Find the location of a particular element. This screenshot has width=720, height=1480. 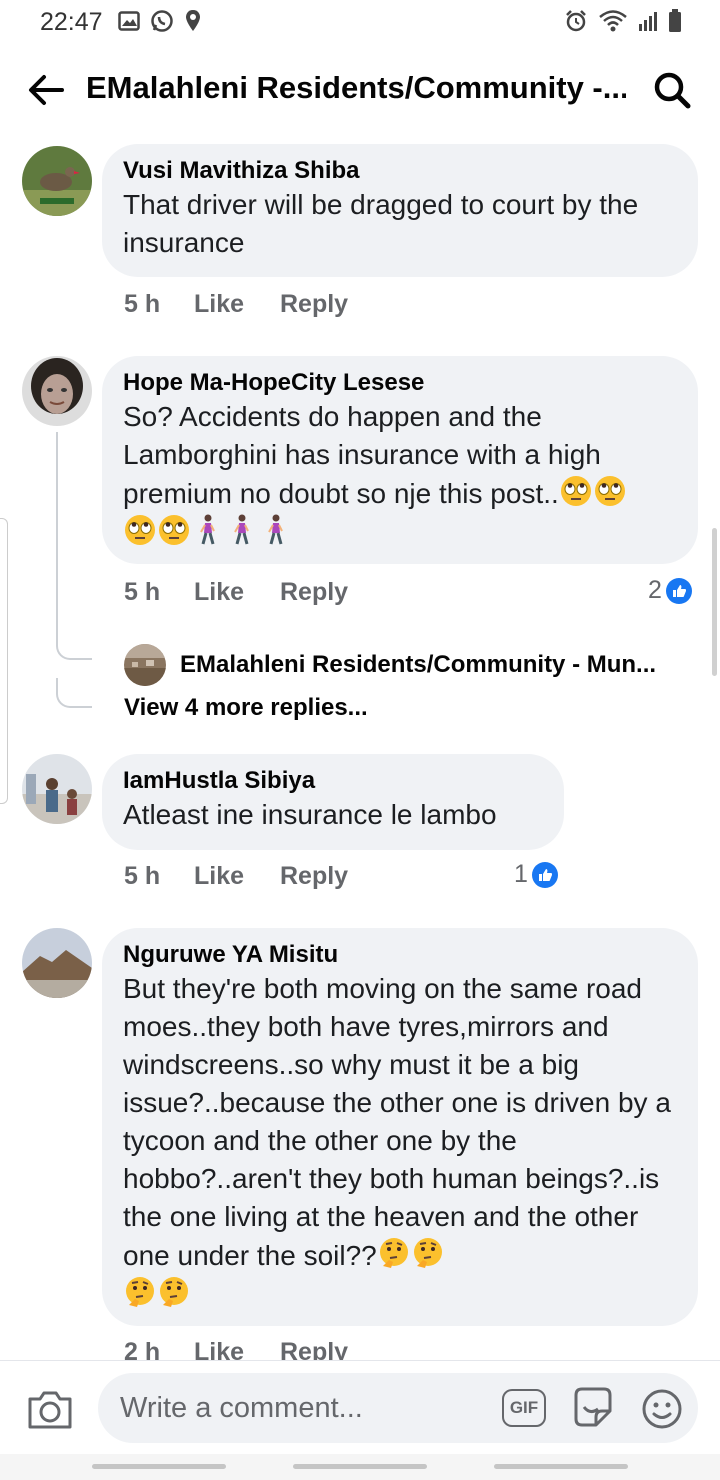

thread-edge is located at coordinates (4, 661).